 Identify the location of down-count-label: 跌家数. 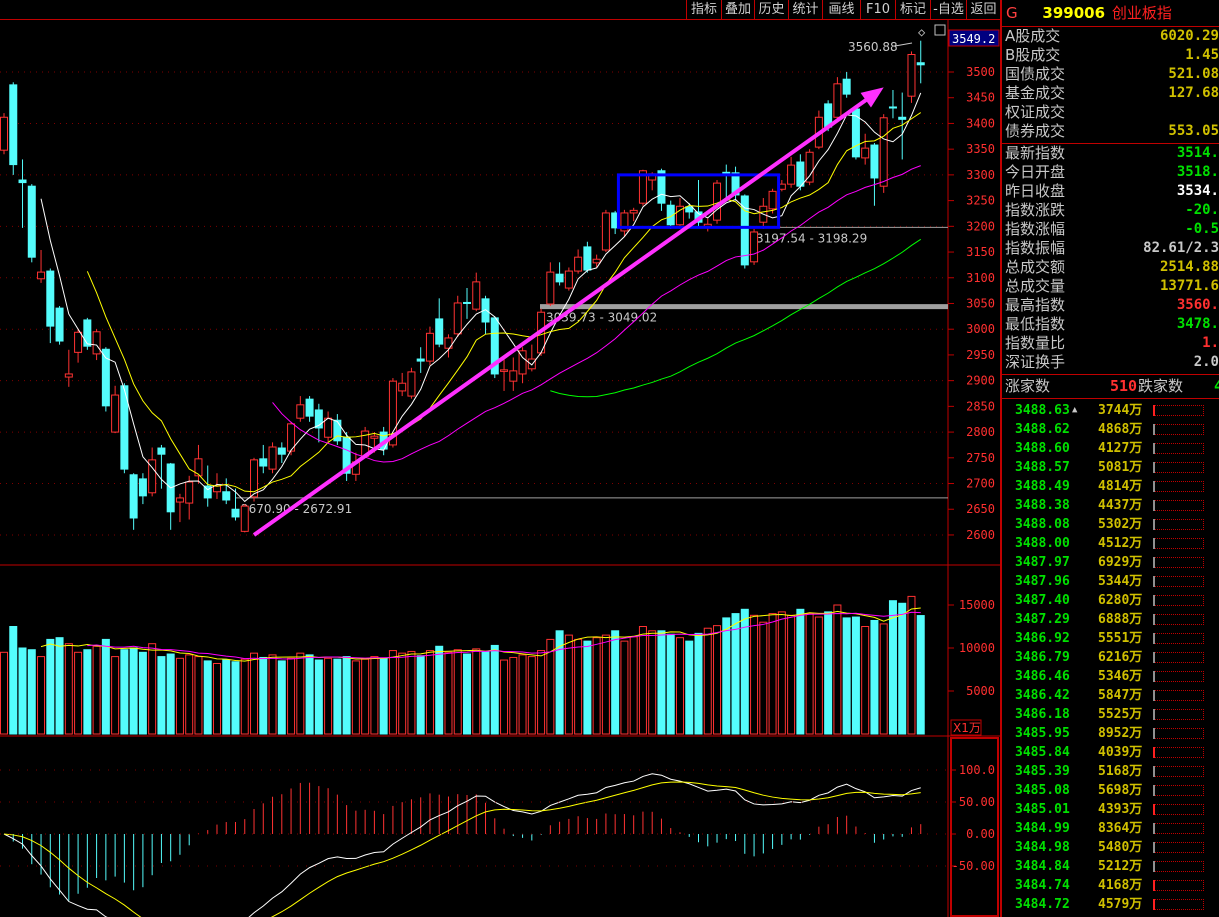
(1161, 386).